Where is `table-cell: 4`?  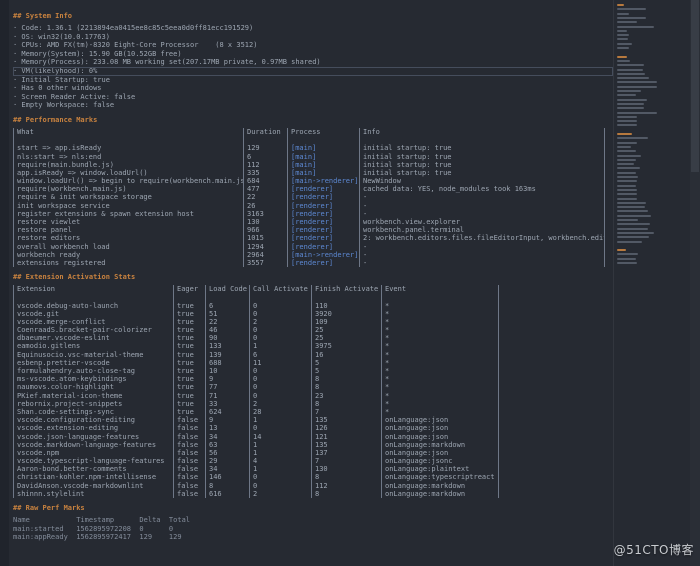
table-cell: 4 is located at coordinates (280, 461).